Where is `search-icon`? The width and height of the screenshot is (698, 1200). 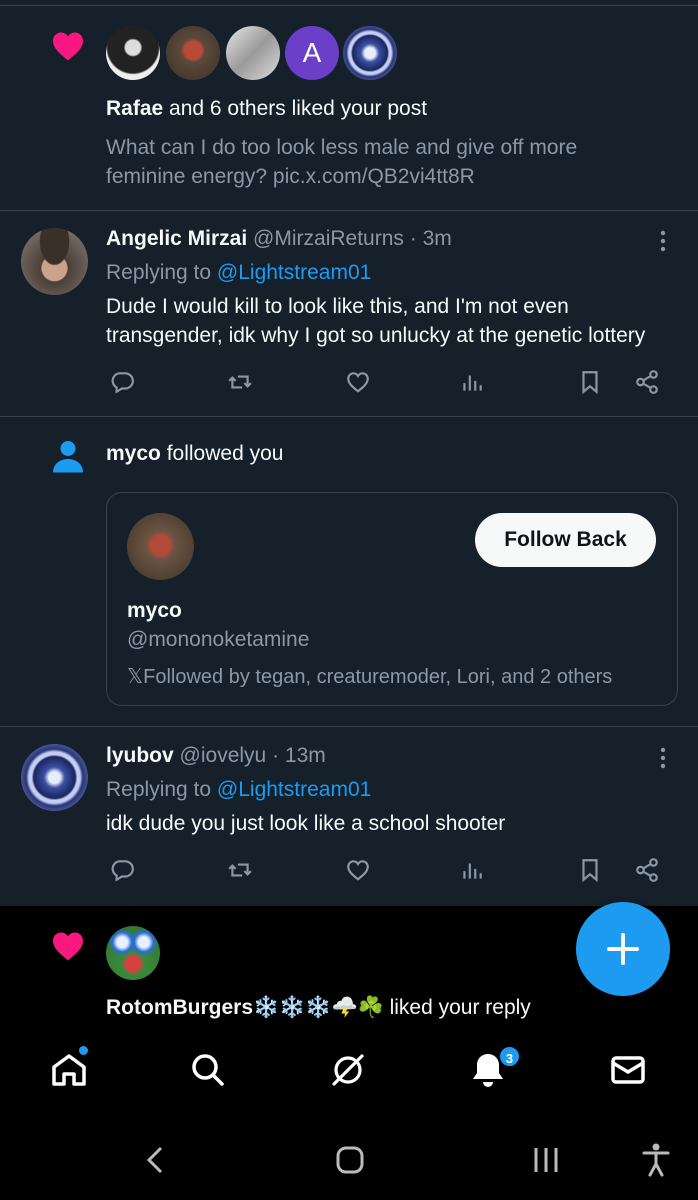
search-icon is located at coordinates (208, 1070).